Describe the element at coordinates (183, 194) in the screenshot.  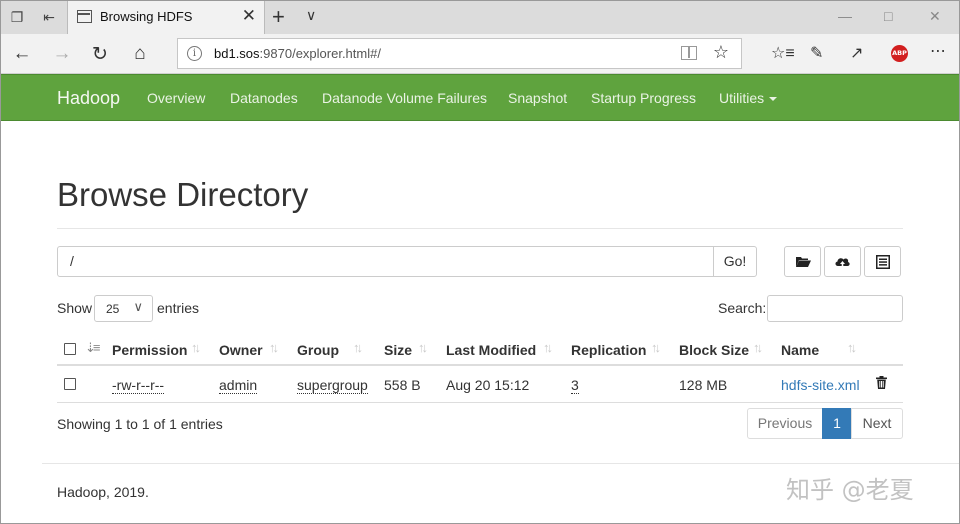
I see `page-title: Browse Directory` at that location.